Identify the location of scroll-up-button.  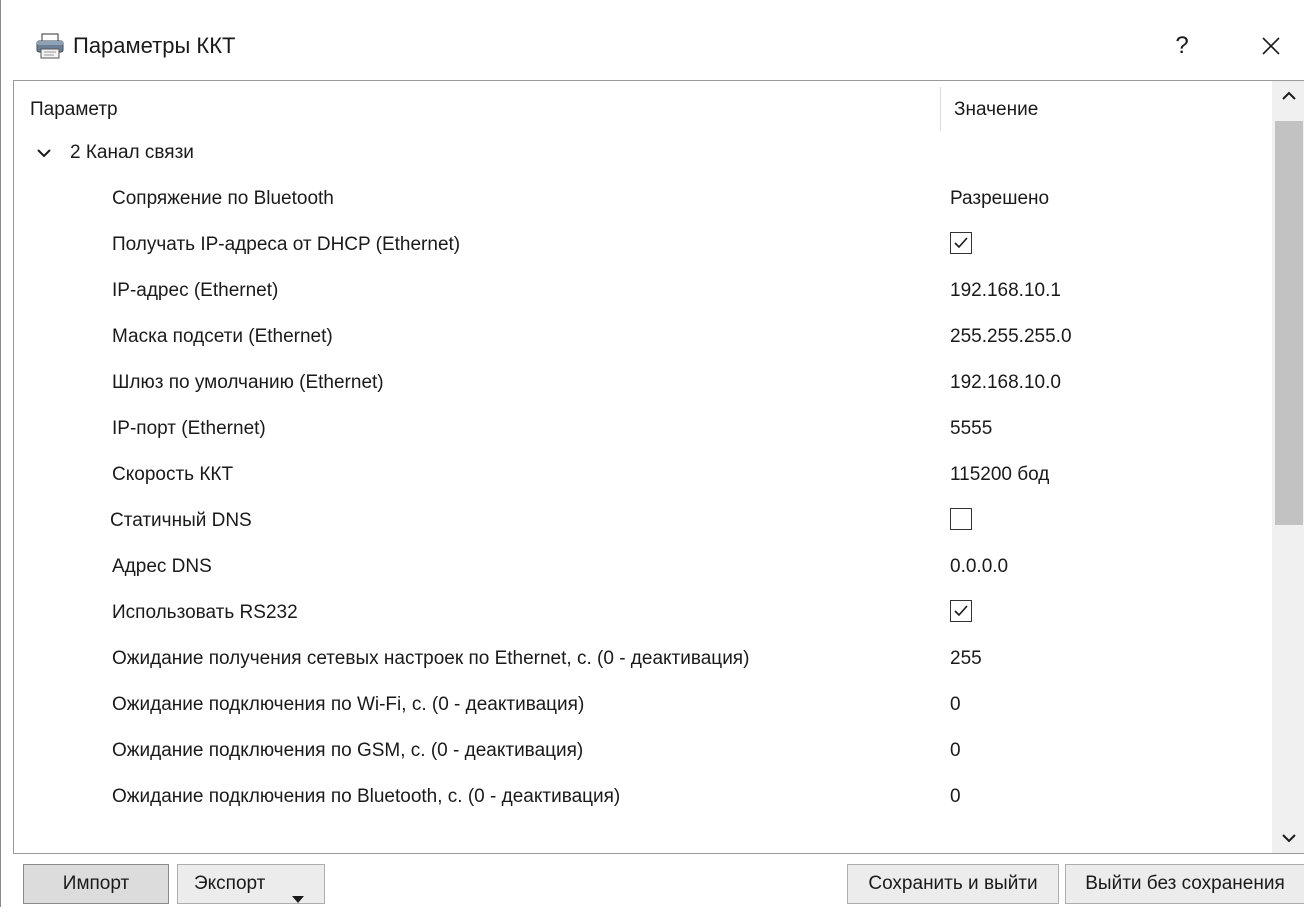
(1288, 96).